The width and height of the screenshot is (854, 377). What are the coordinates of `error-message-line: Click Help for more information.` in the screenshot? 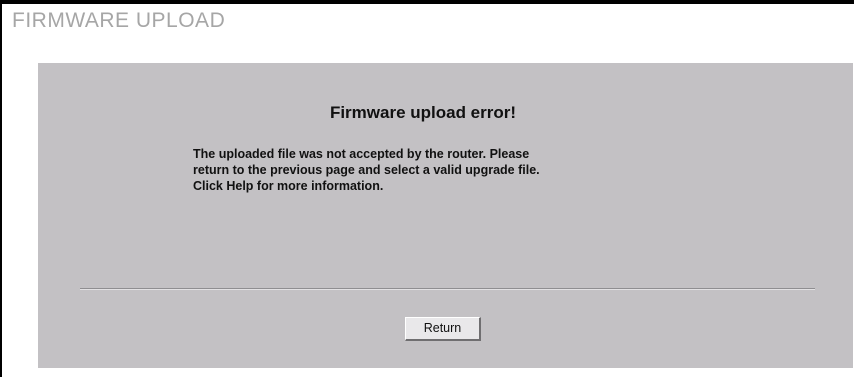 It's located at (288, 186).